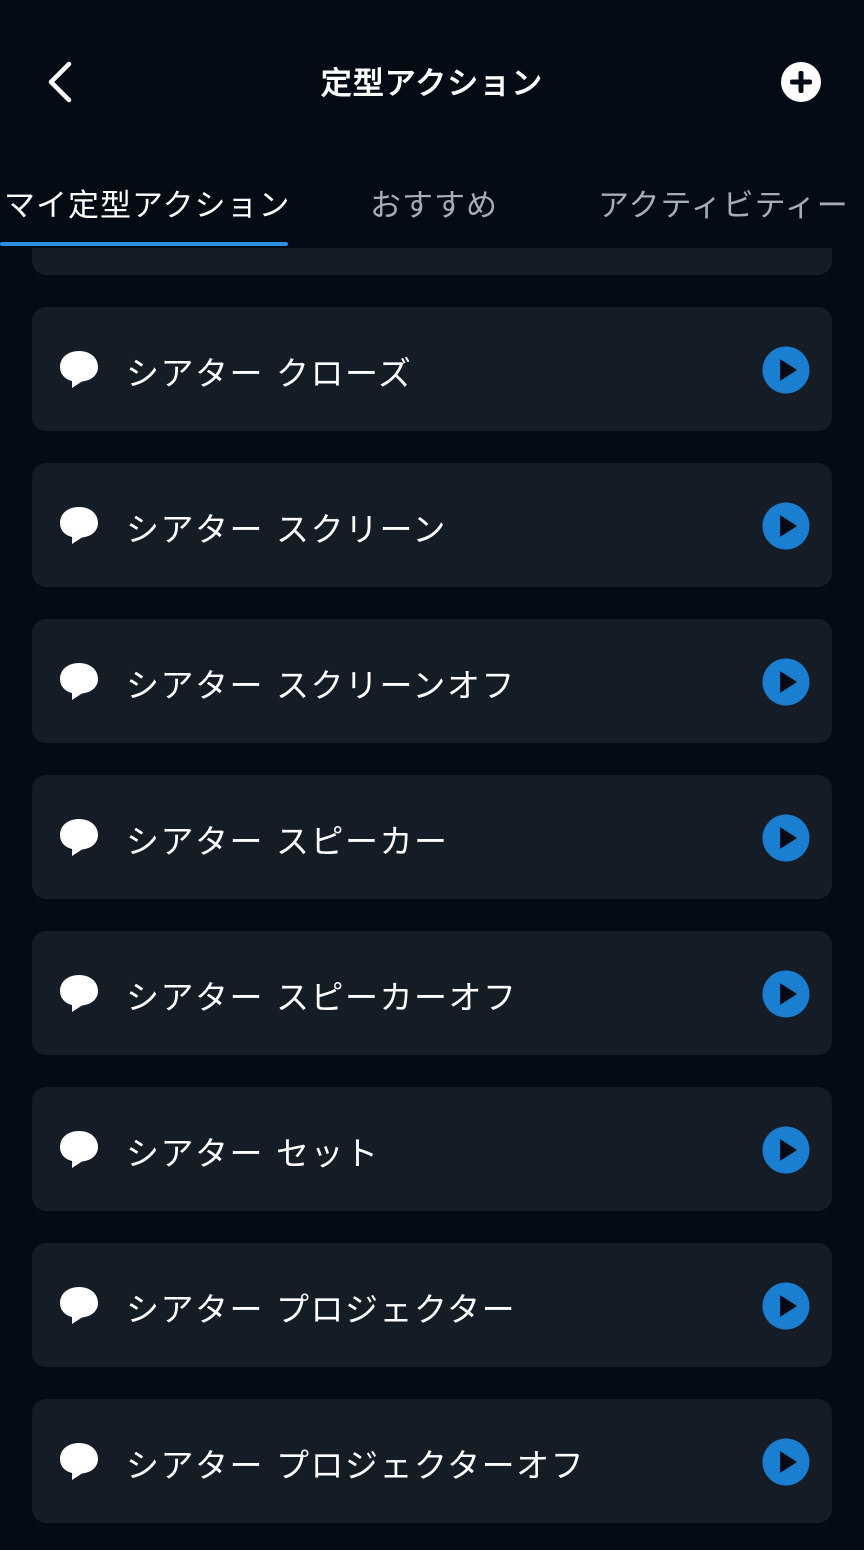 The height and width of the screenshot is (1550, 864). What do you see at coordinates (321, 1309) in the screenshot?
I see `routine-label: シアター プロジェクター` at bounding box center [321, 1309].